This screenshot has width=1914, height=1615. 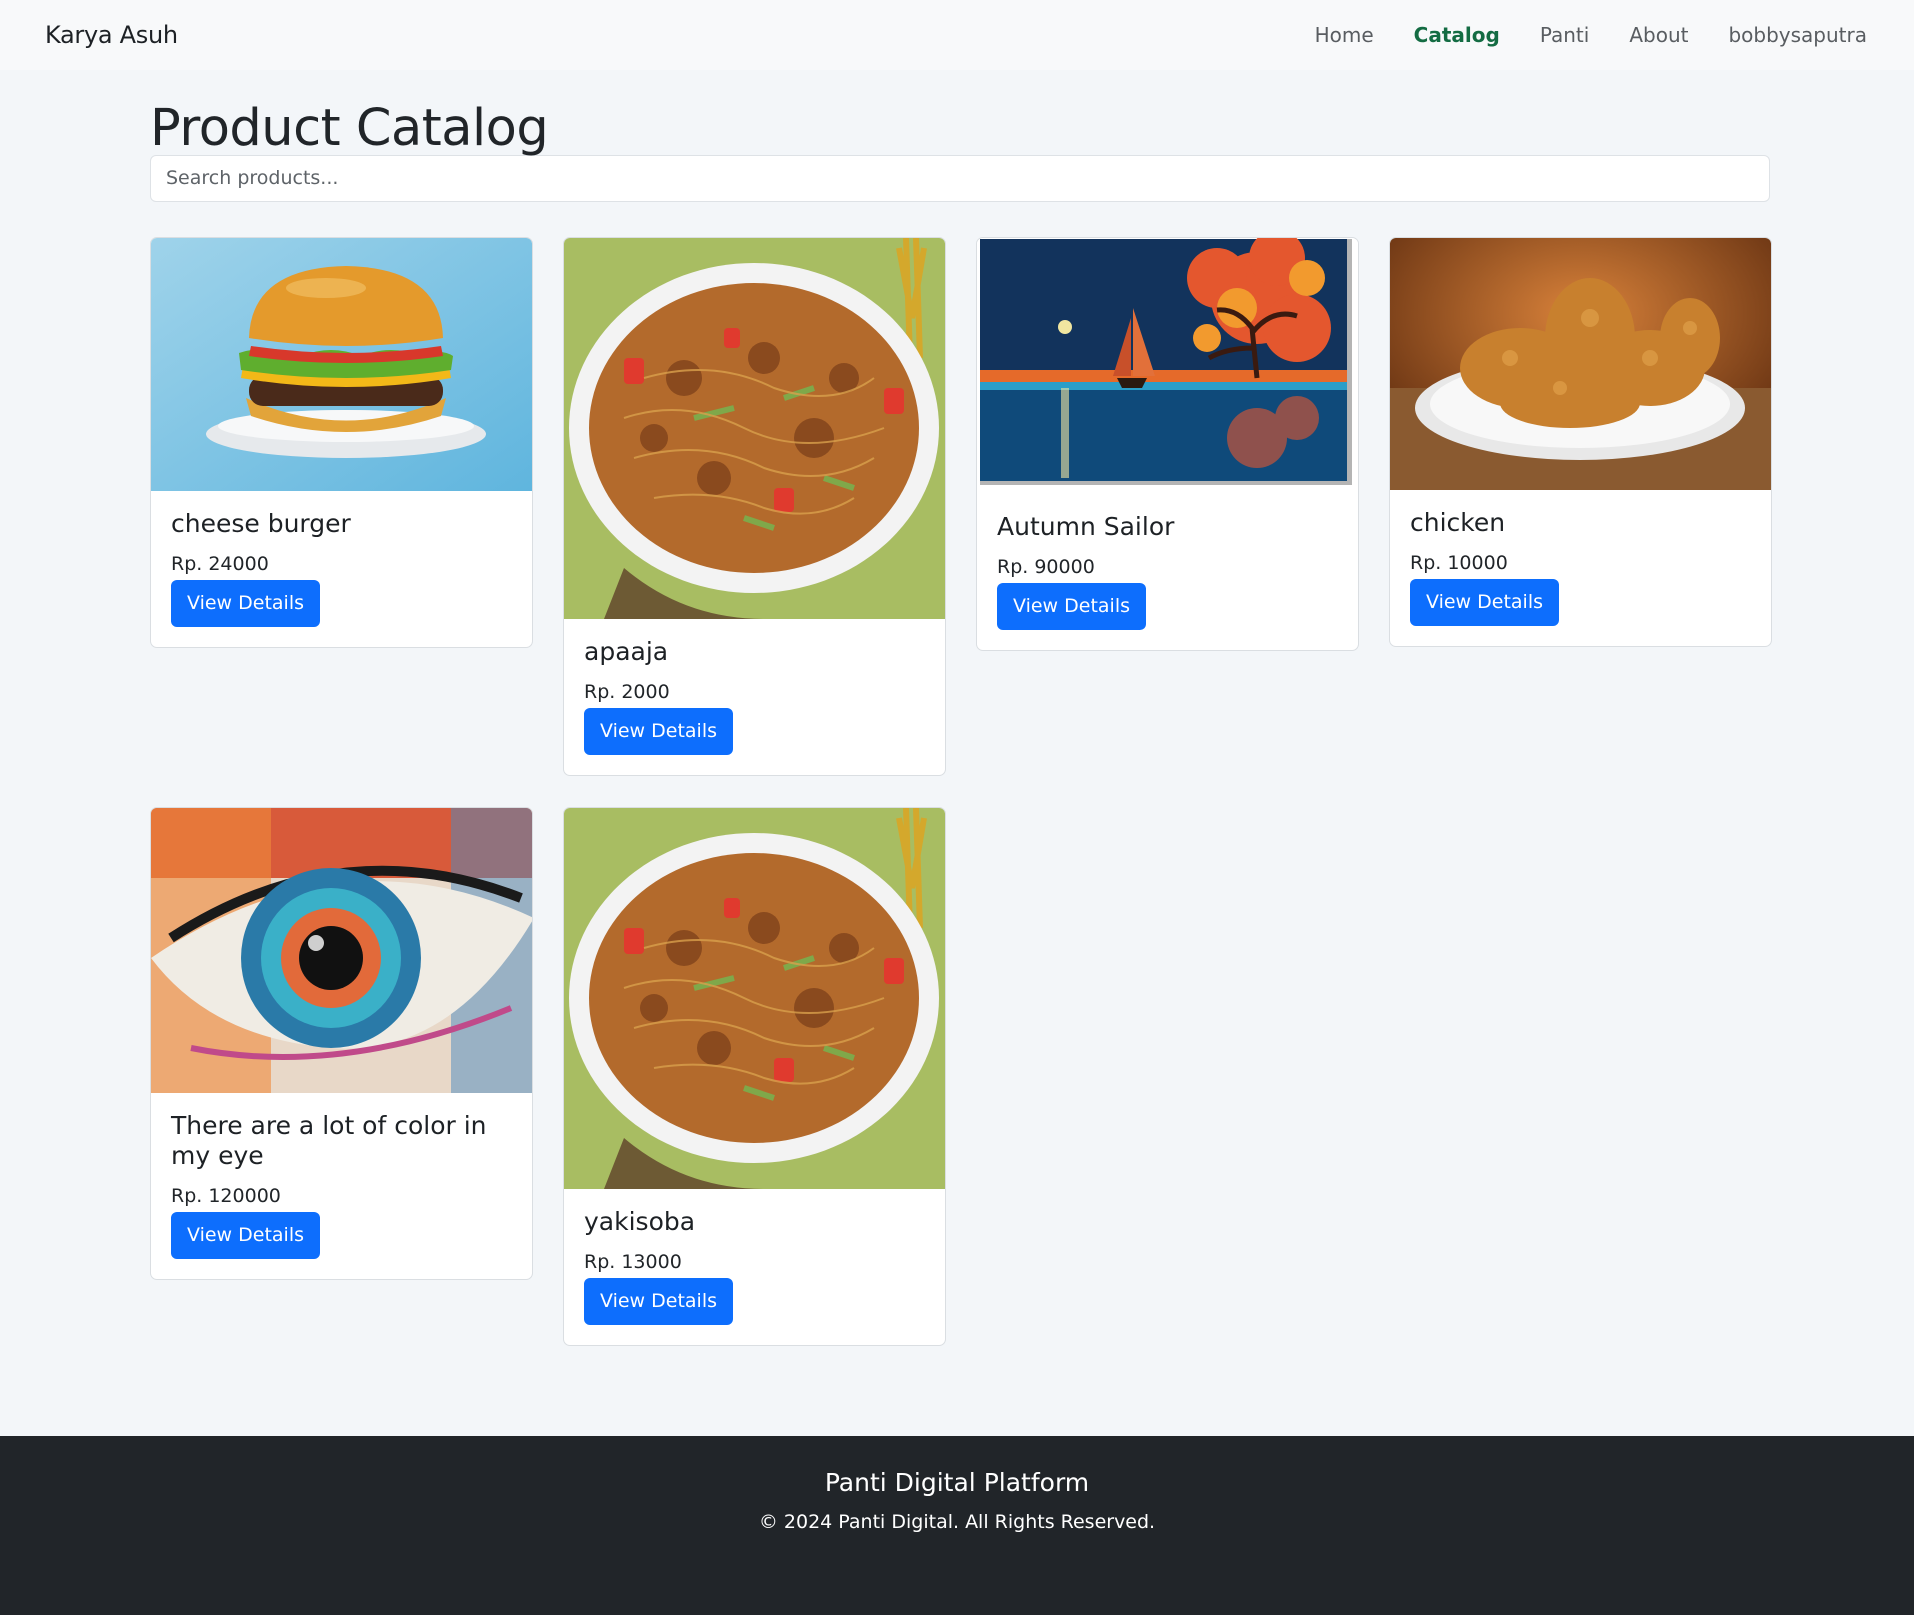 What do you see at coordinates (220, 564) in the screenshot?
I see `product-price: Rp. 24000` at bounding box center [220, 564].